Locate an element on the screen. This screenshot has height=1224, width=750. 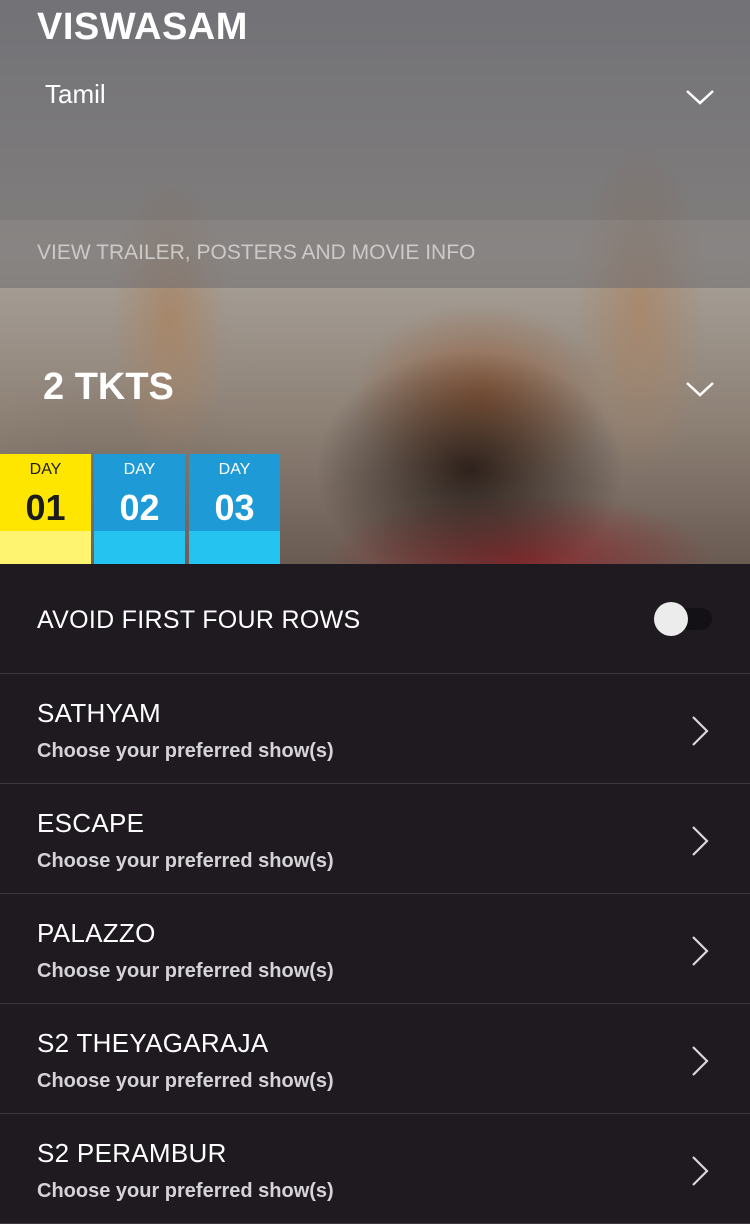
ticket-count: 2 TKTS is located at coordinates (108, 387).